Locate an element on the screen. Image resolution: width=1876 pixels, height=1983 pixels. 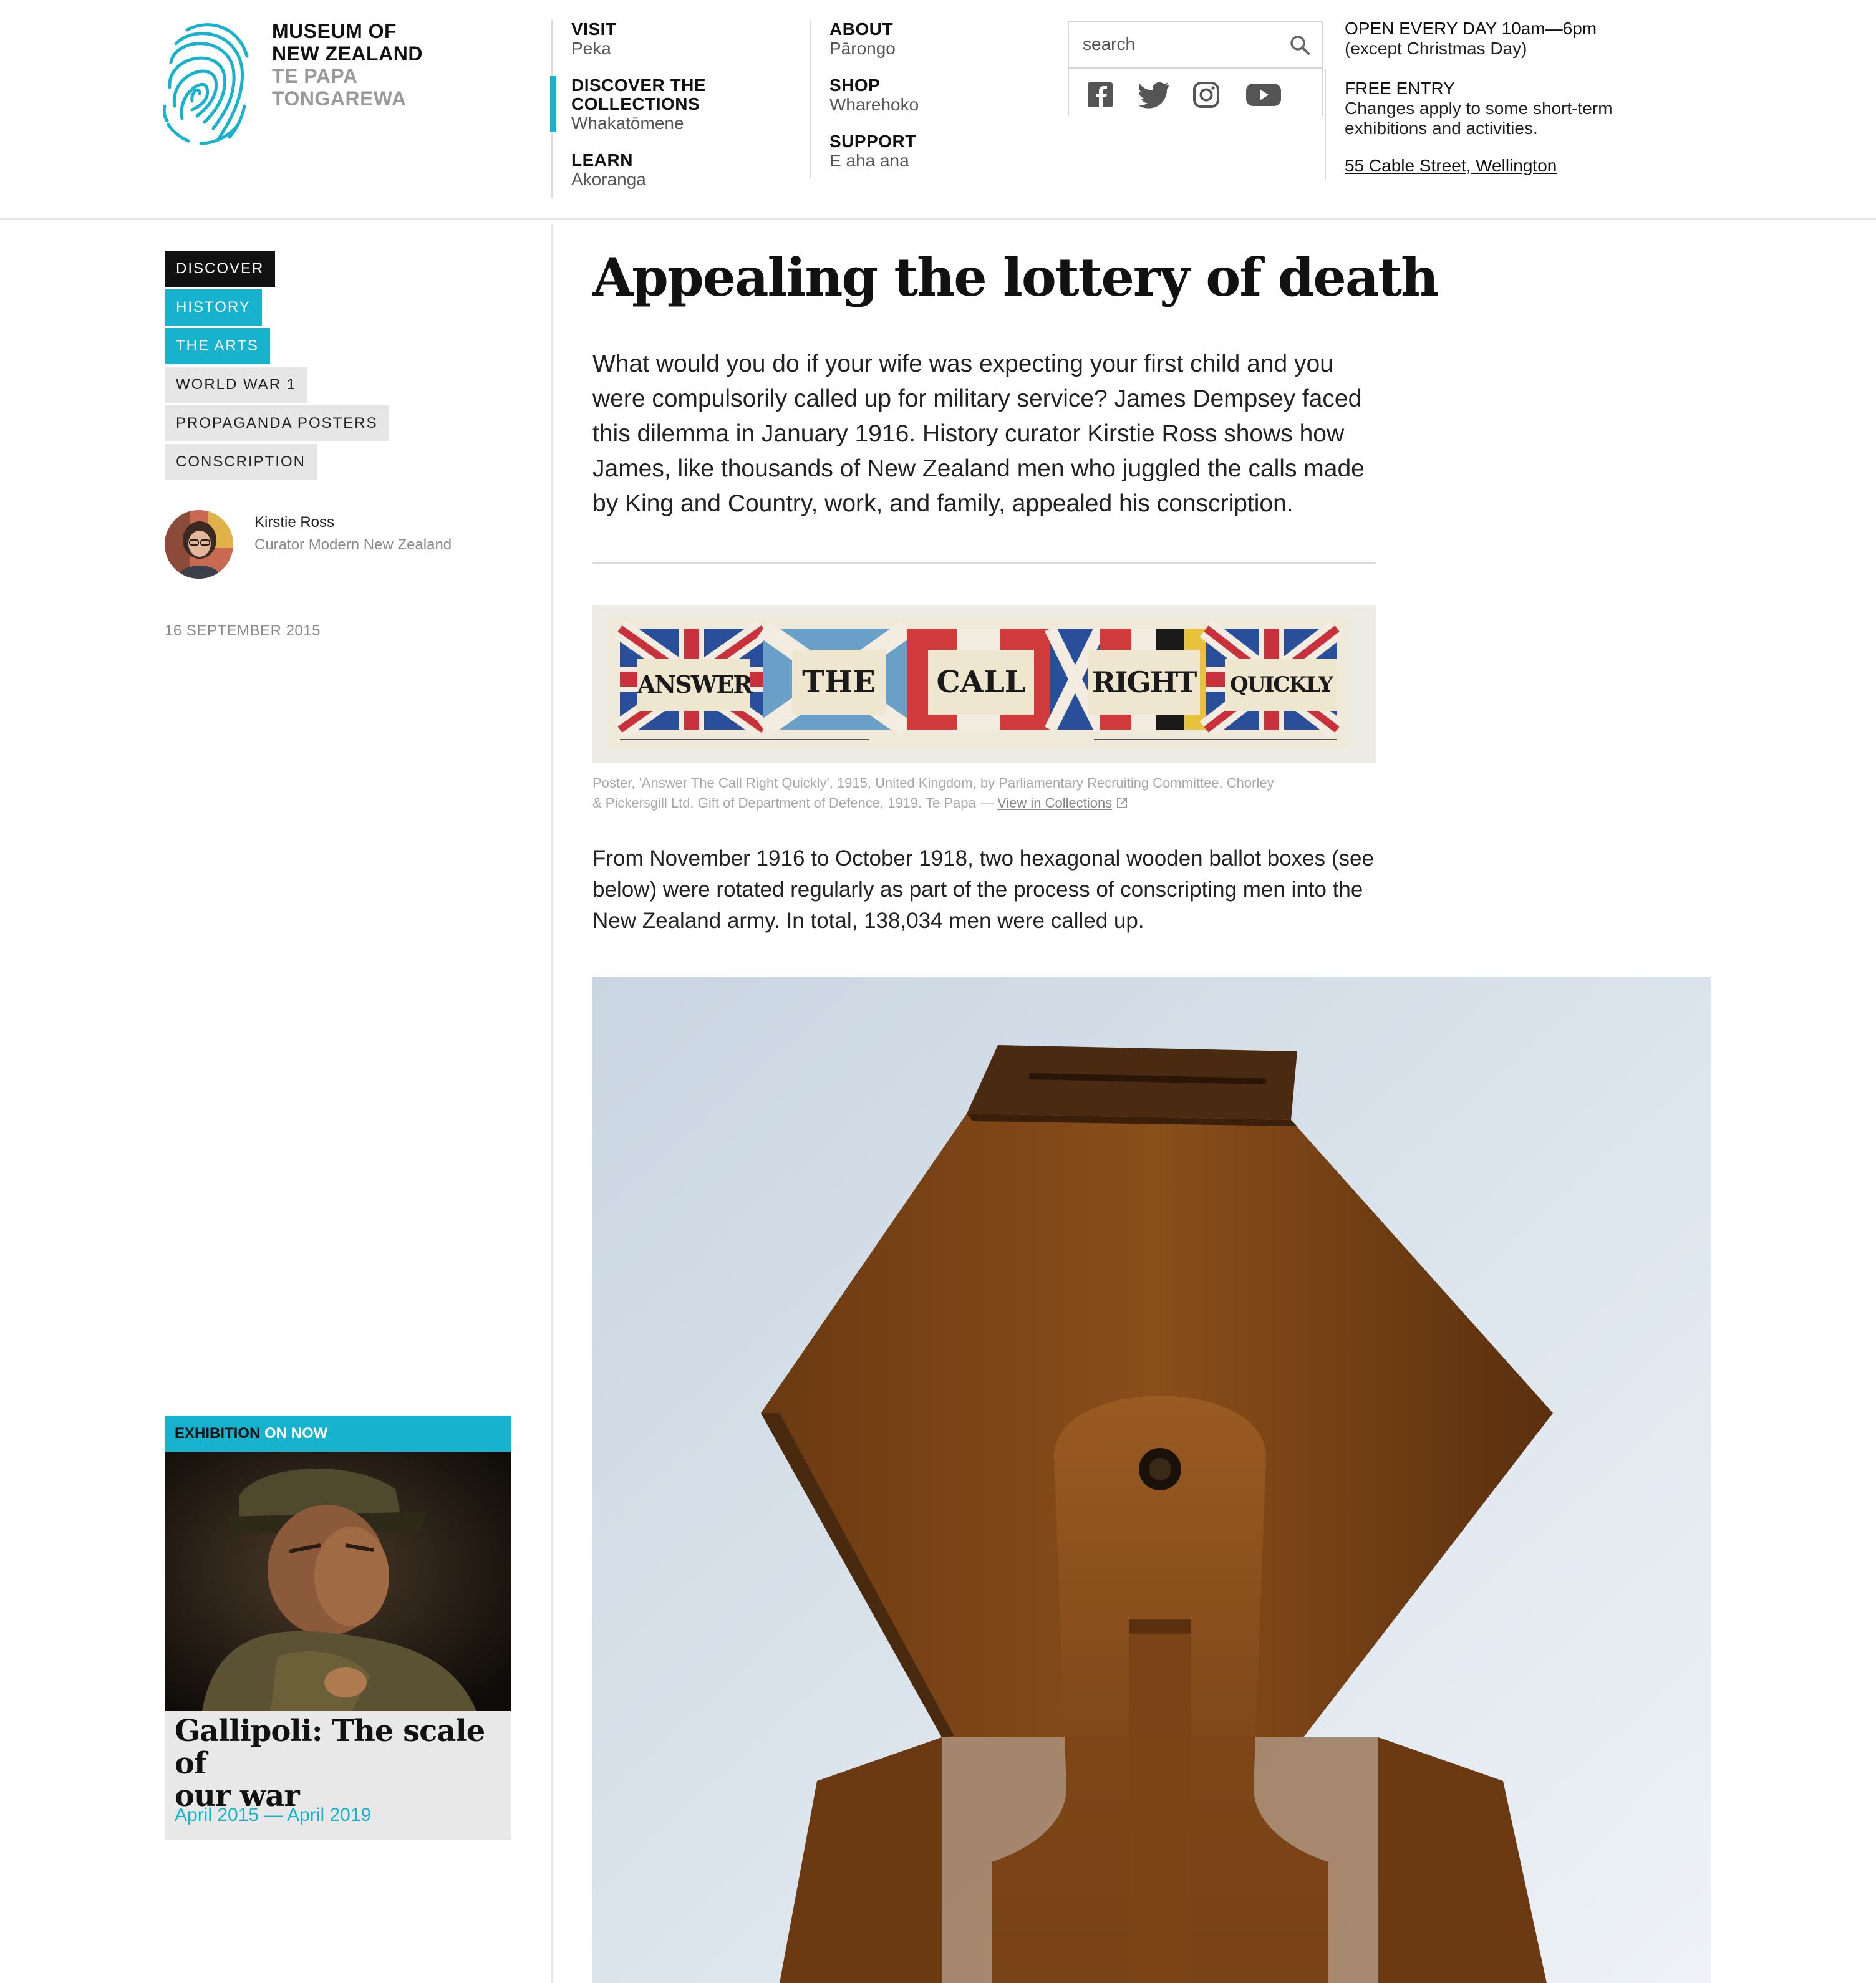
nav-active-indicator is located at coordinates (553, 104).